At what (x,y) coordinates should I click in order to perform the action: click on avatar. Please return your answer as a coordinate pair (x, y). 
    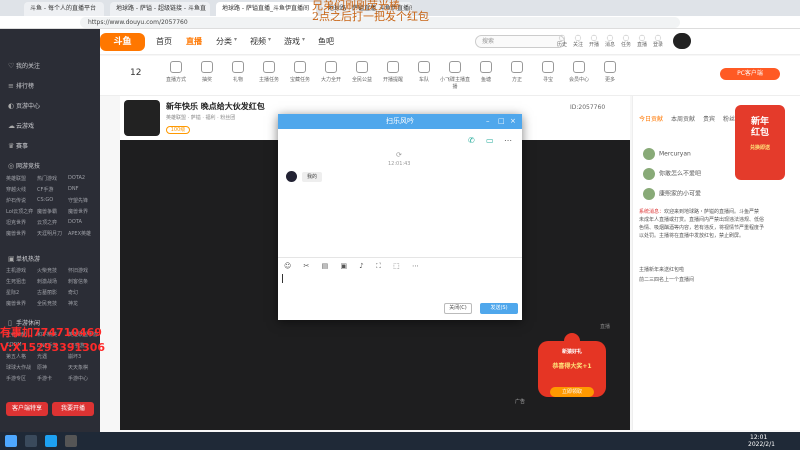
    Looking at the image, I should click on (682, 41).